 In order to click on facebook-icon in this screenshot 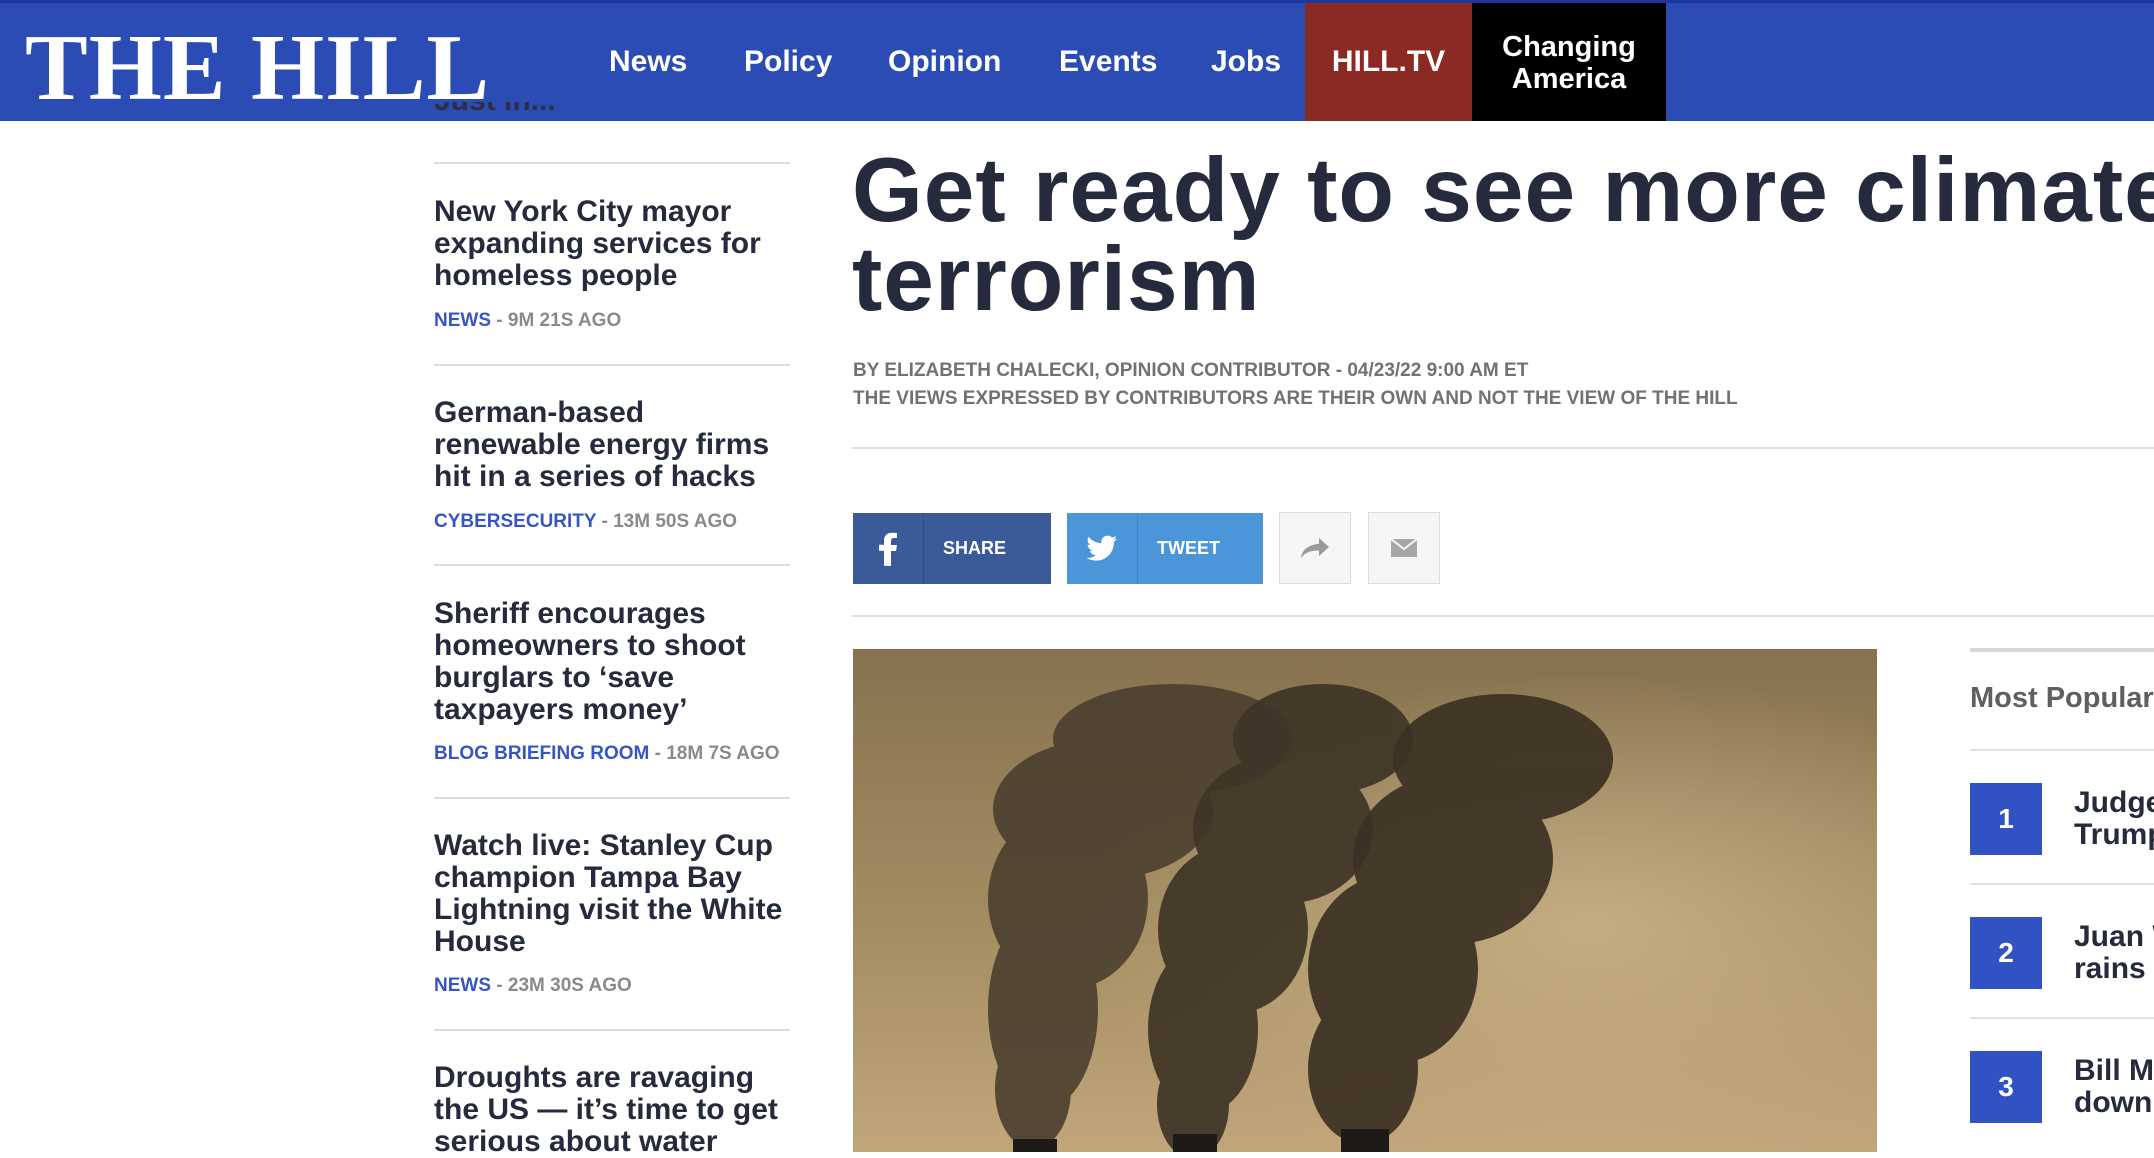, I will do `click(888, 548)`.